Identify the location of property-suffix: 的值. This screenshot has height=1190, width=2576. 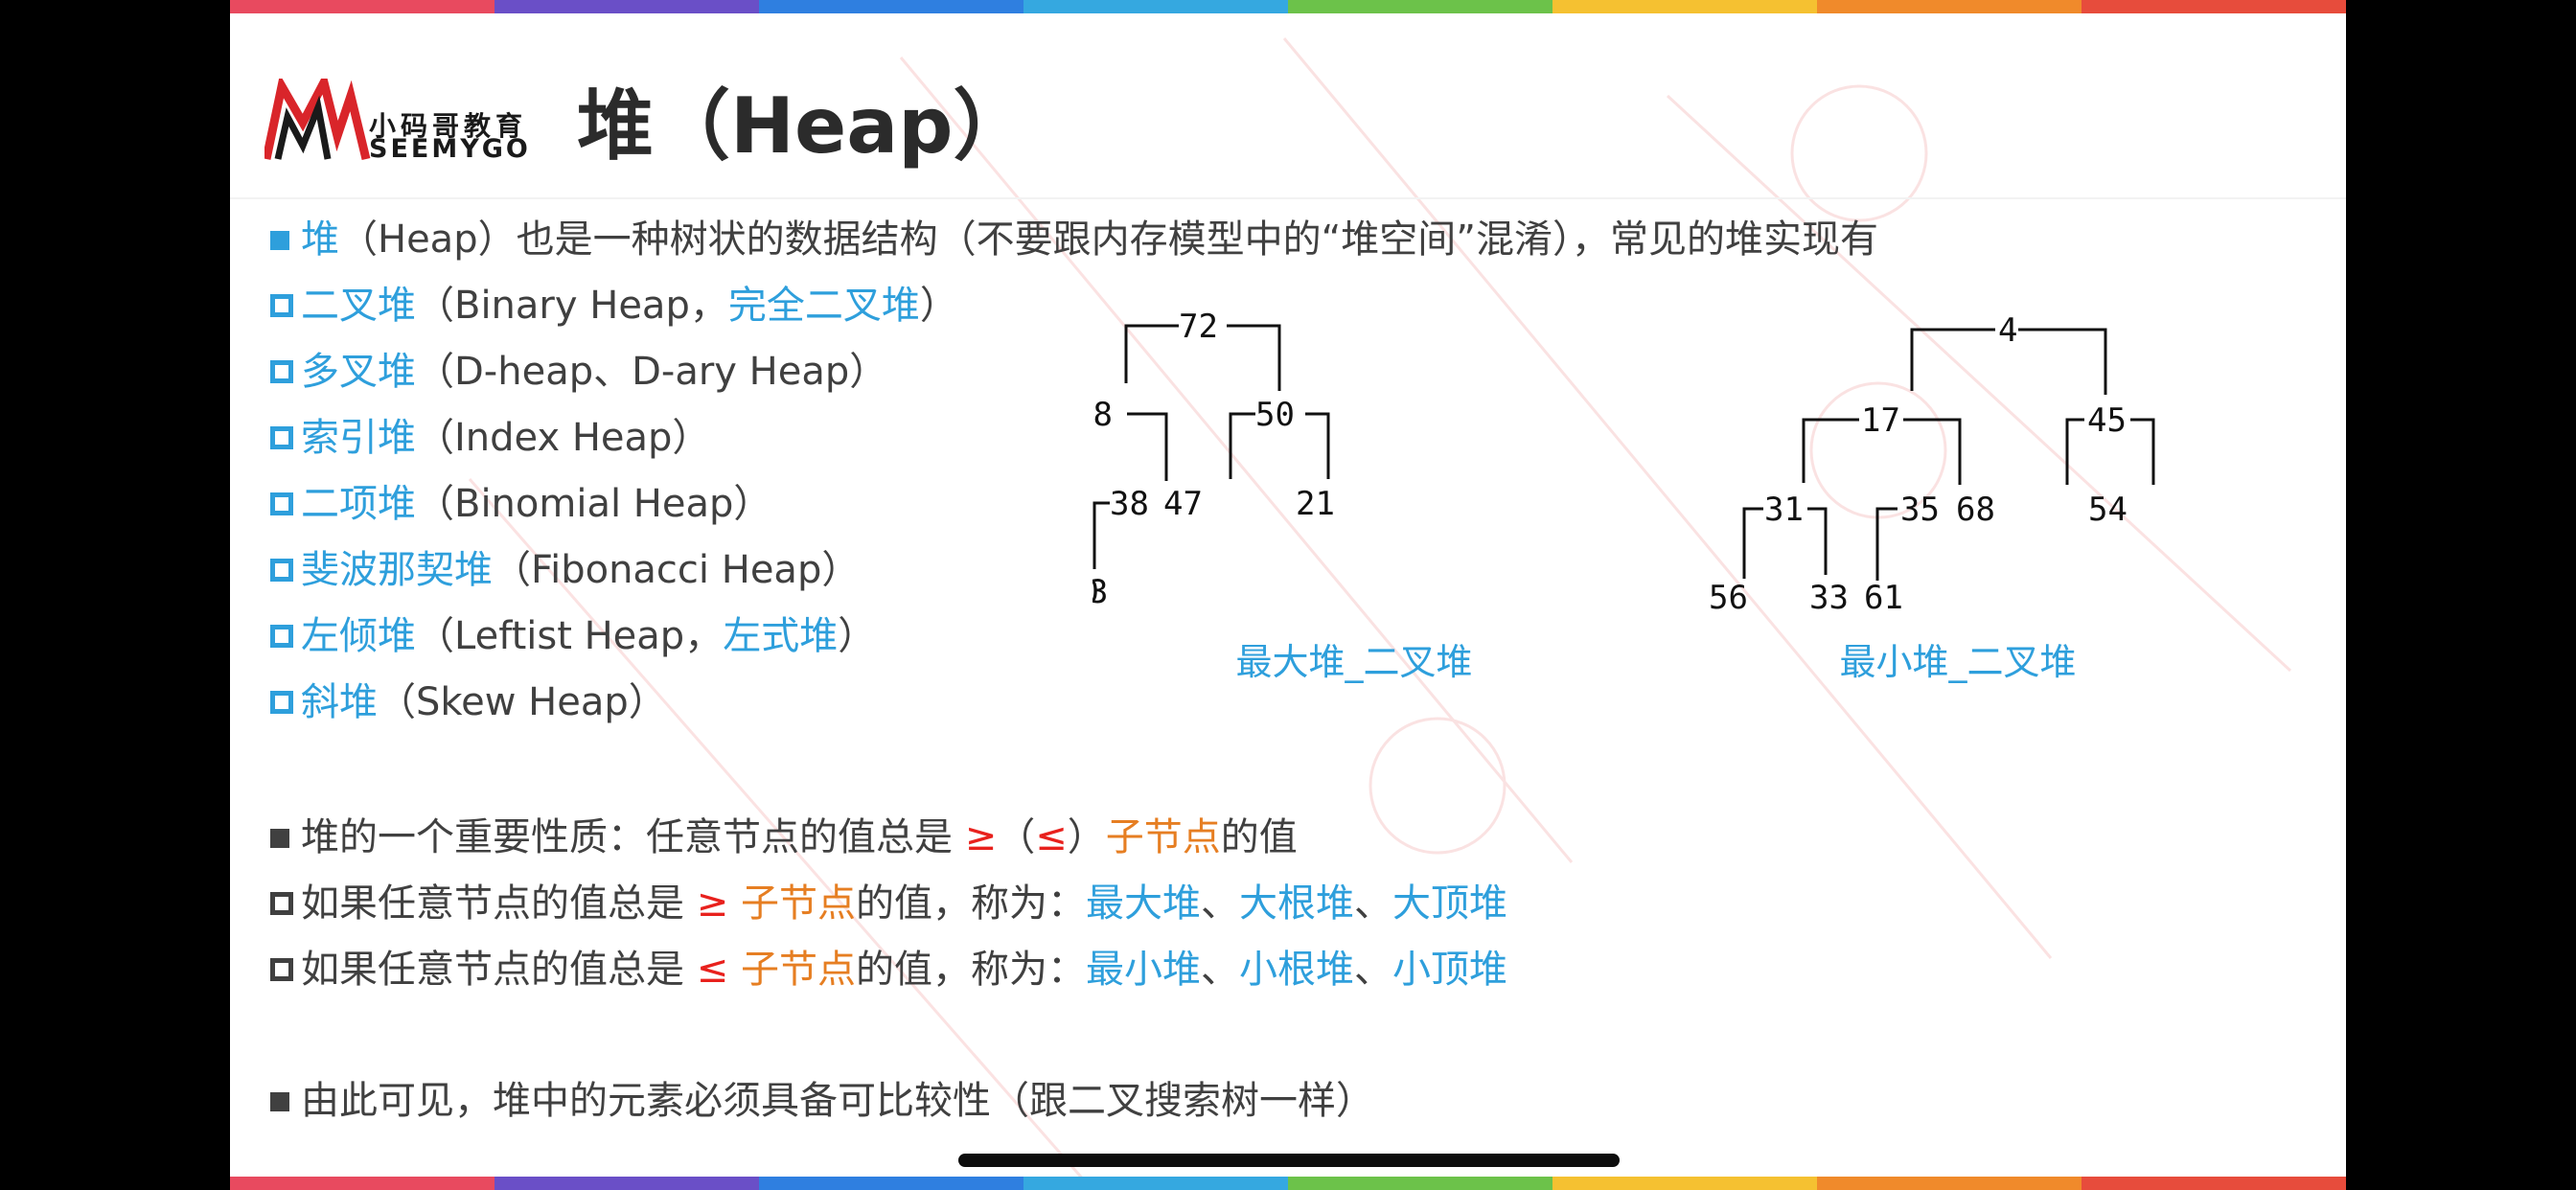
(1259, 837).